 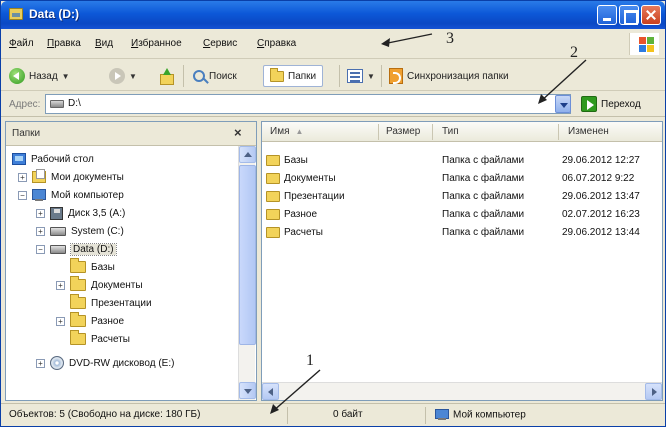 What do you see at coordinates (76, 249) in the screenshot?
I see `tree-item-data-d: − Data (D:)` at bounding box center [76, 249].